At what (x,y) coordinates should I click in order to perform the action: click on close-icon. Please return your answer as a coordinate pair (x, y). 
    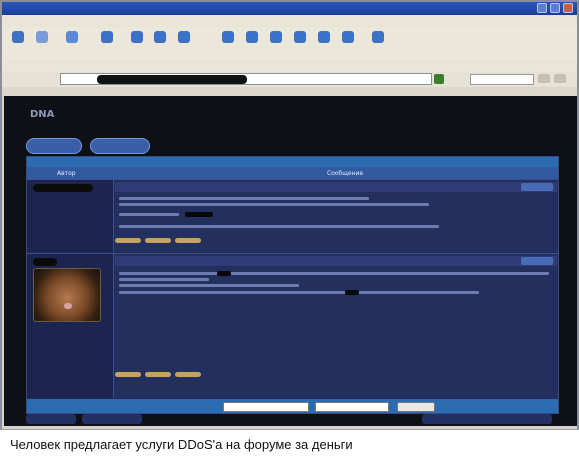
    Looking at the image, I should click on (568, 8).